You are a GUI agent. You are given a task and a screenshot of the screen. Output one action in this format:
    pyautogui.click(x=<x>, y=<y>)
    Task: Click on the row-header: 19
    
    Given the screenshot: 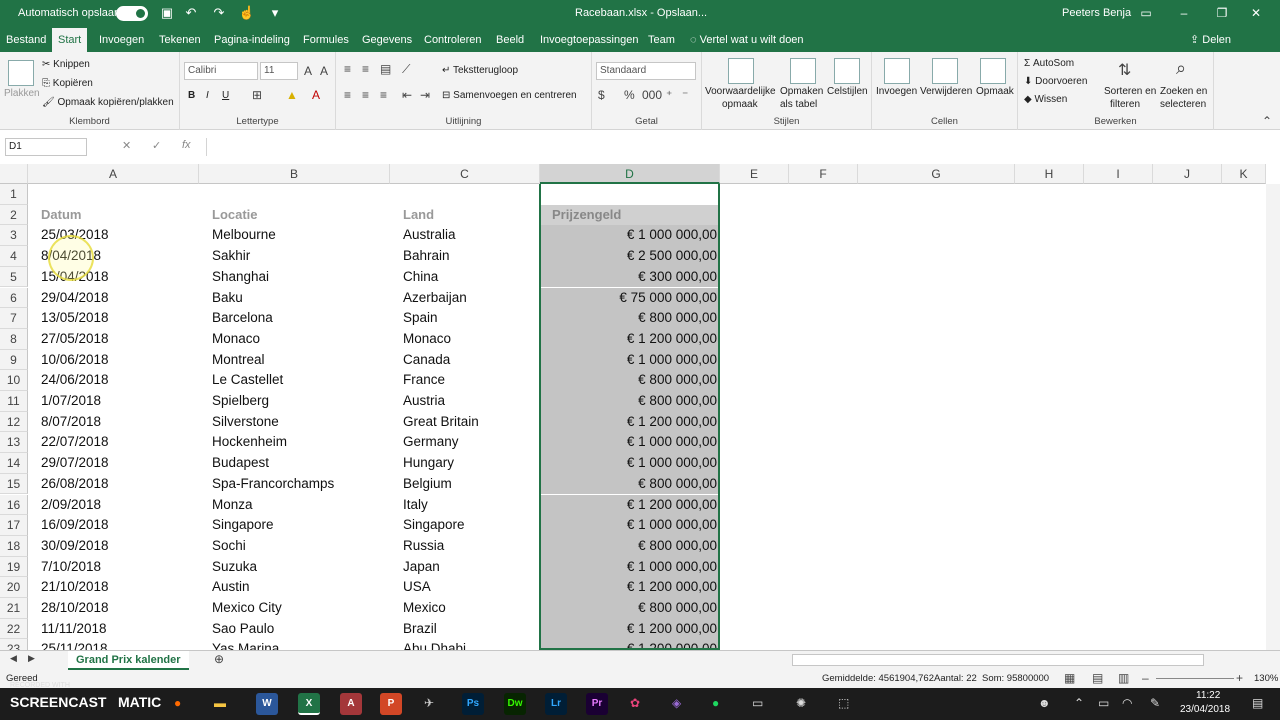 What is the action you would take?
    pyautogui.click(x=14, y=567)
    